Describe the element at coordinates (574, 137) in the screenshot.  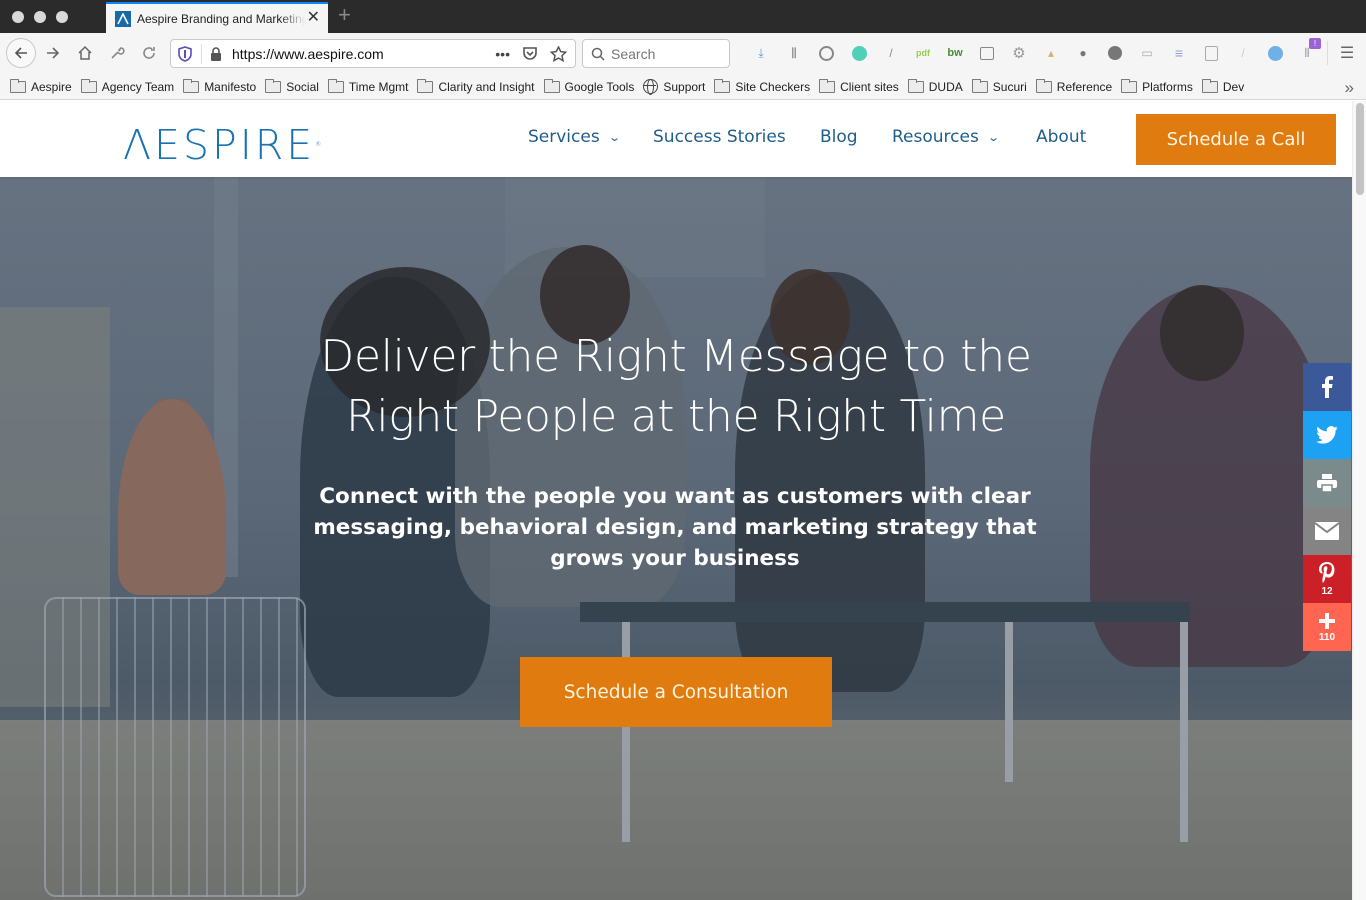
I see `nav-services: Services ⌄` at that location.